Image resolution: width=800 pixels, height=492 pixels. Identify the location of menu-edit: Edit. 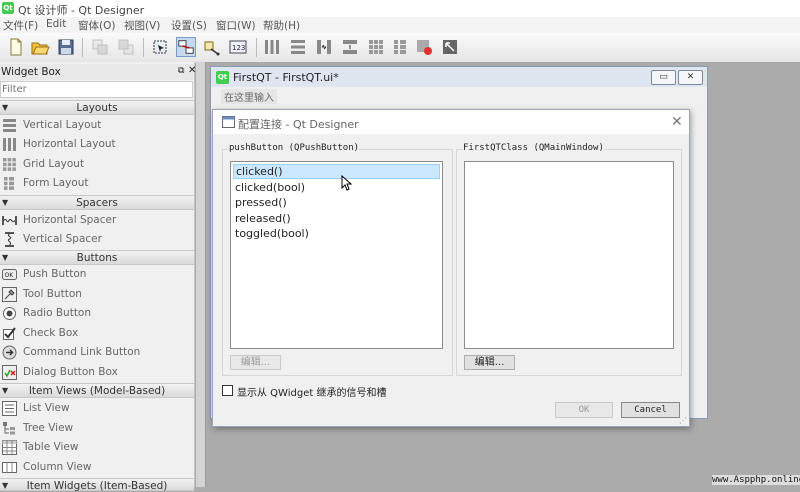
(56, 24).